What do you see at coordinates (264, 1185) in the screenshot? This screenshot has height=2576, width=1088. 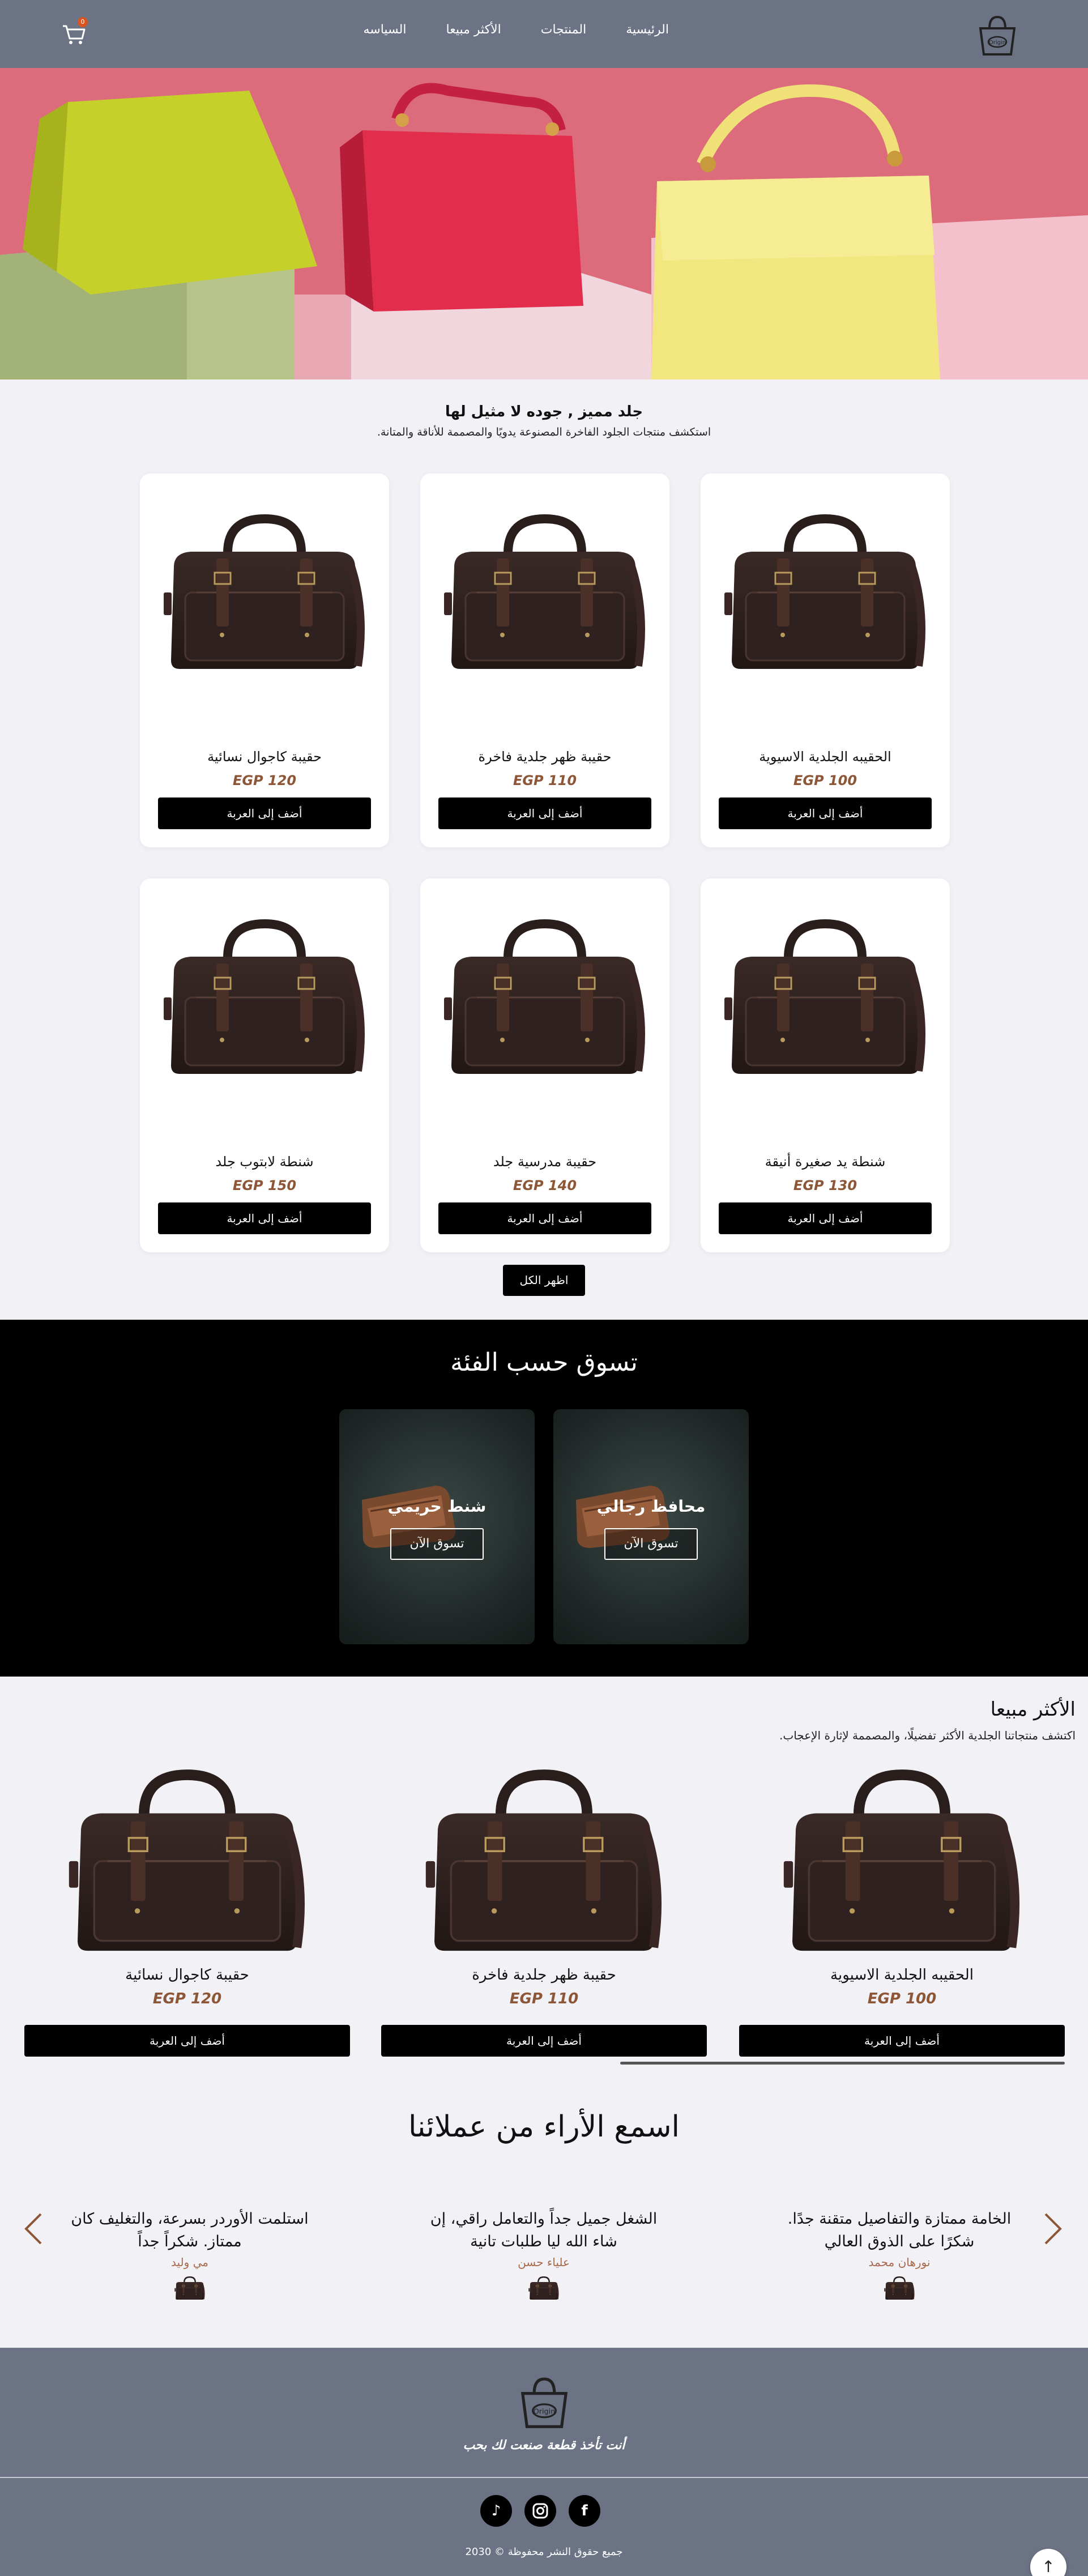 I see `product-price: EGP 150` at bounding box center [264, 1185].